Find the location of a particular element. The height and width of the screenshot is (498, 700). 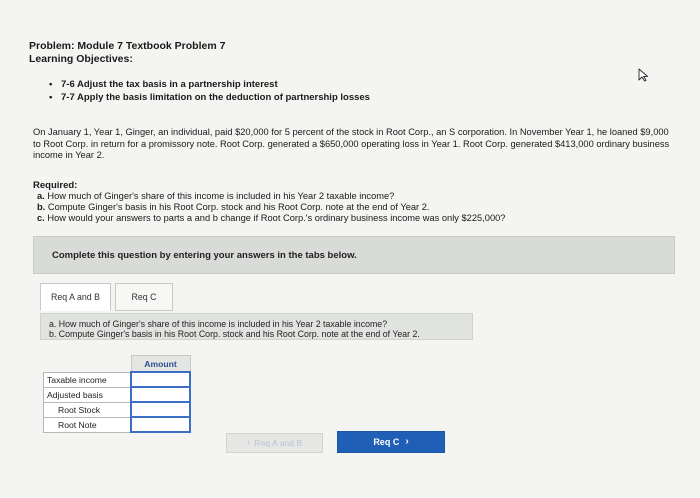

taxable-income-input is located at coordinates (160, 379).